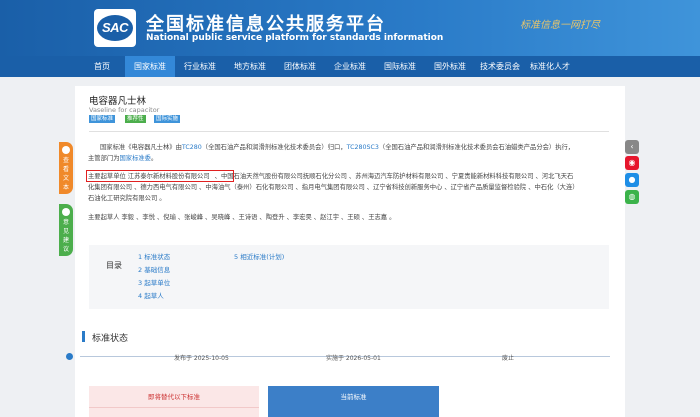 The height and width of the screenshot is (417, 700). Describe the element at coordinates (65, 236) in the screenshot. I see `feedback-label: 意见建议` at that location.